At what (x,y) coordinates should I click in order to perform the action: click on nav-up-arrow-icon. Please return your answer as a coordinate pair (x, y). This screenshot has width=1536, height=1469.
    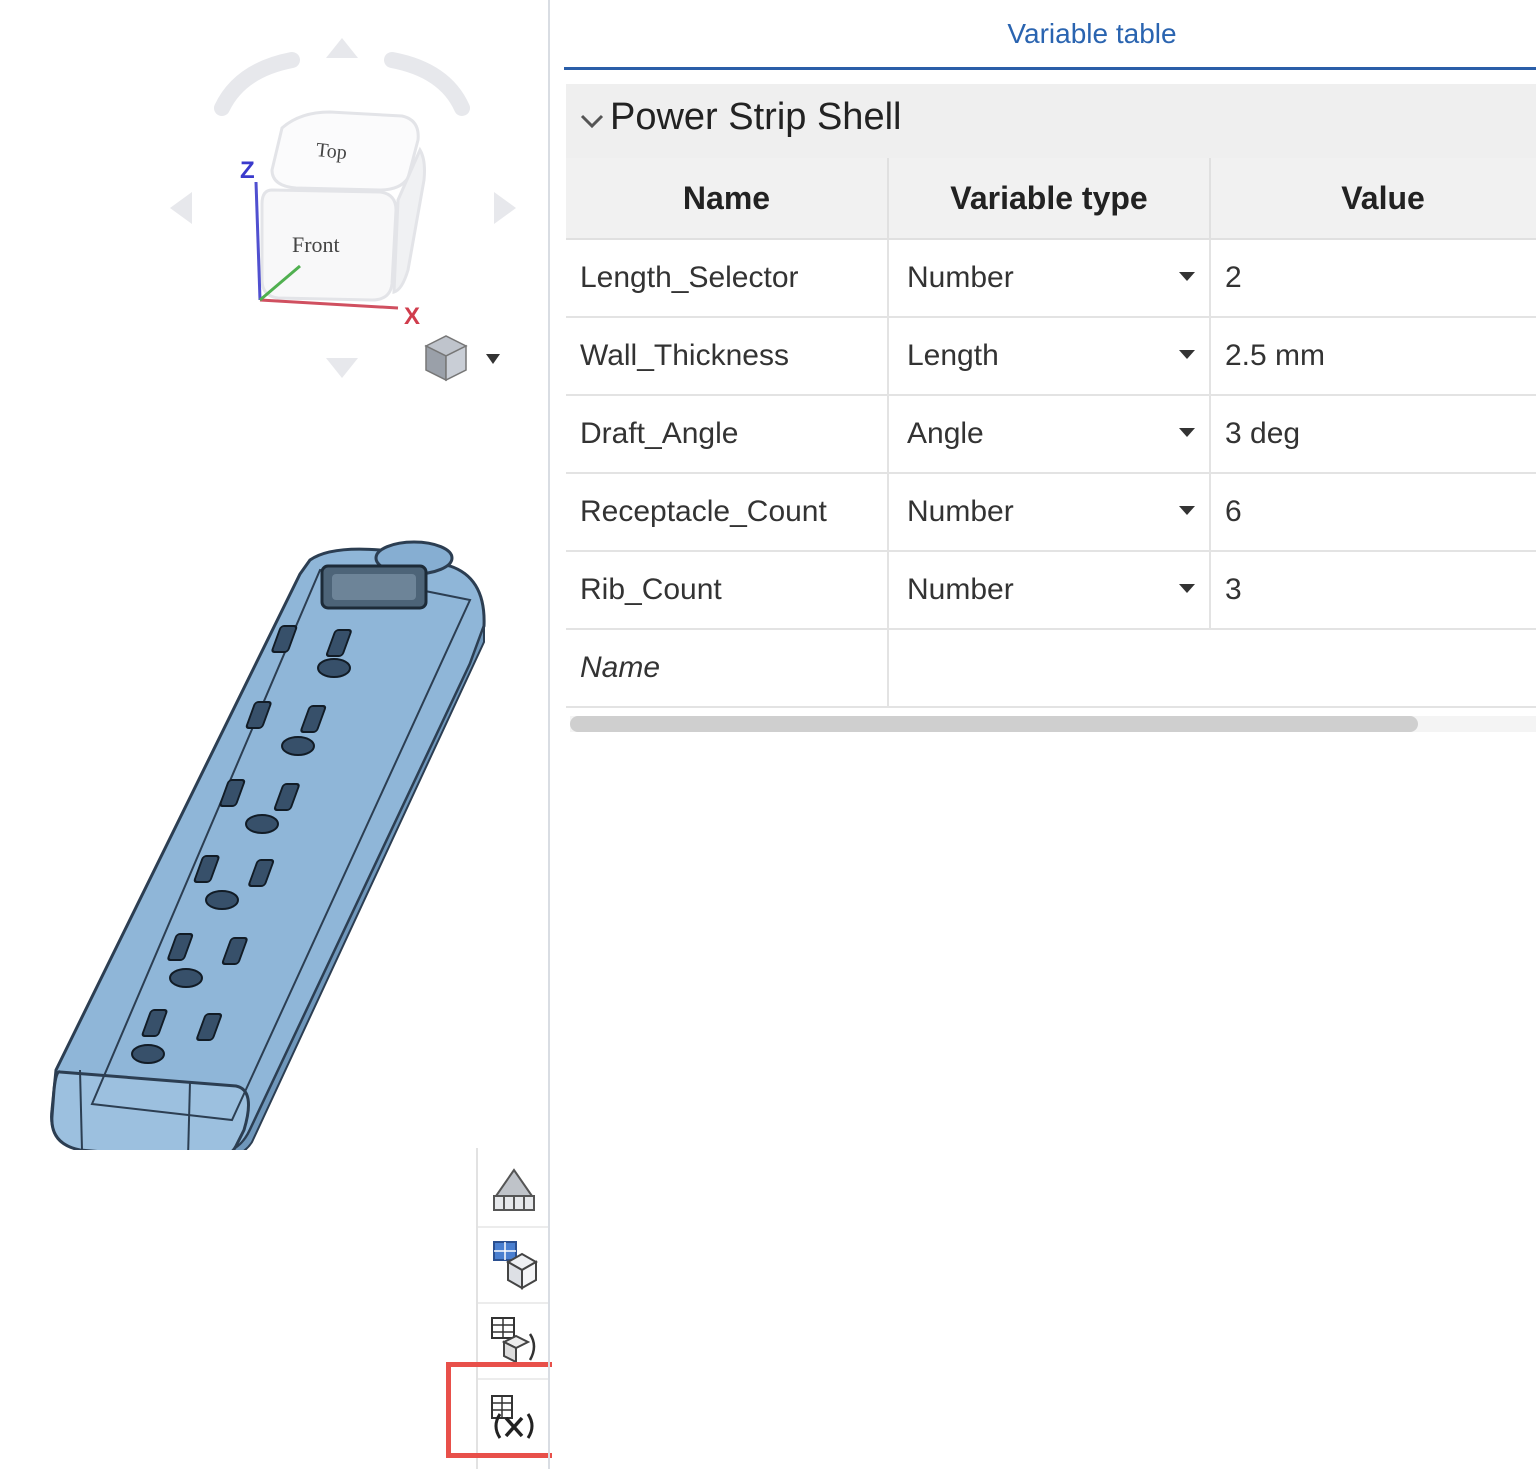
    Looking at the image, I should click on (342, 48).